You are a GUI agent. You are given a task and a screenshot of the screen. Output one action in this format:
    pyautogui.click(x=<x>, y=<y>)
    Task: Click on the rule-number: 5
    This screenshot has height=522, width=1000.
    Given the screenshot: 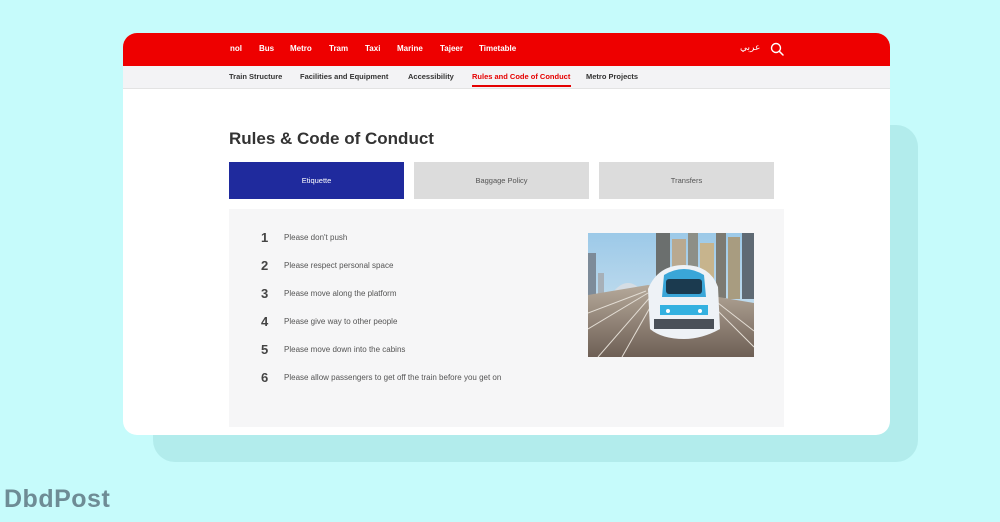 What is the action you would take?
    pyautogui.click(x=265, y=349)
    